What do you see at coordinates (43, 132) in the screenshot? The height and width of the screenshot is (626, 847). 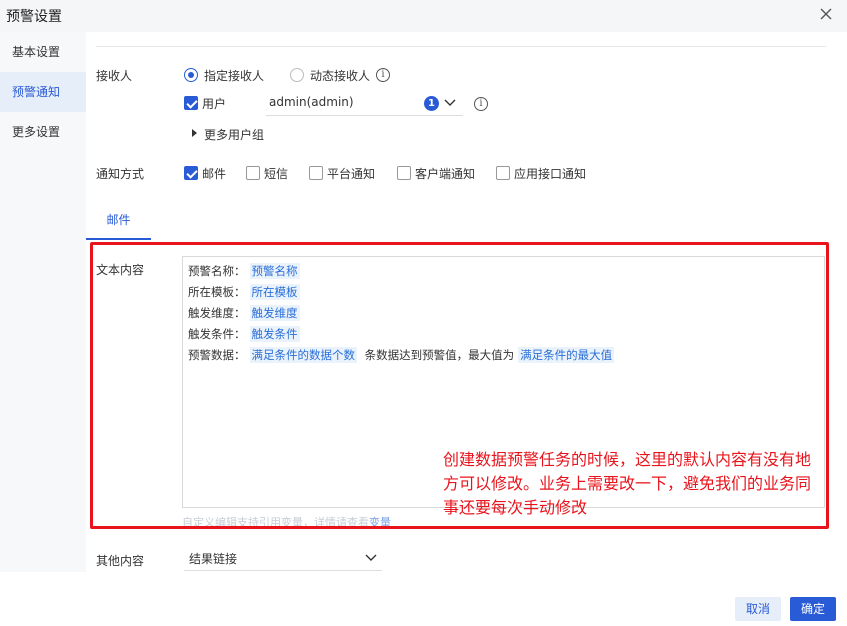 I see `sidebar-item-more: 更多设置` at bounding box center [43, 132].